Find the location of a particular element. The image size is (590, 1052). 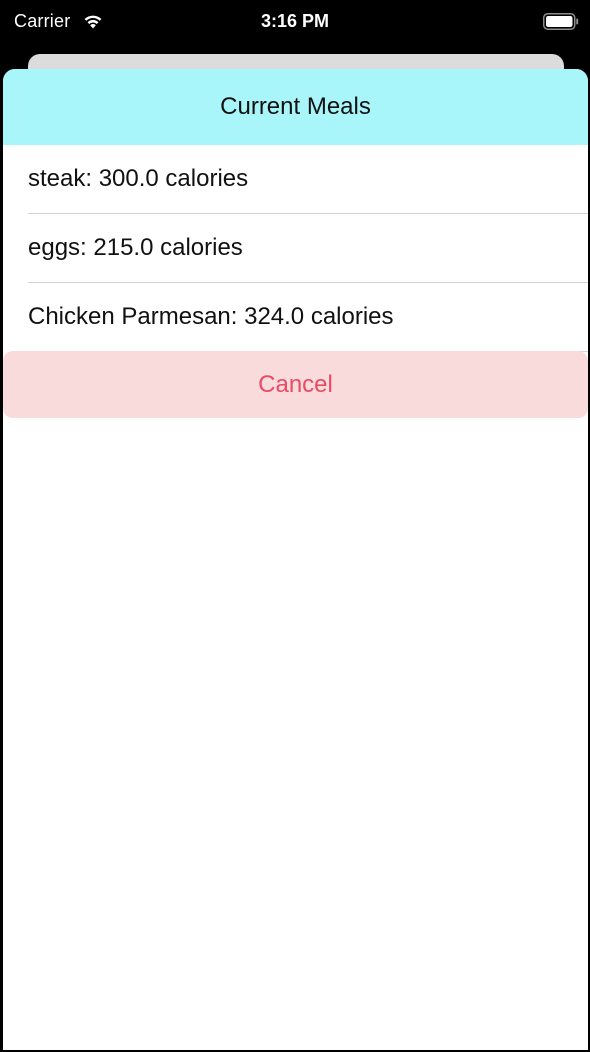

meal-label: eggs: 215.0 calories is located at coordinates (135, 247).